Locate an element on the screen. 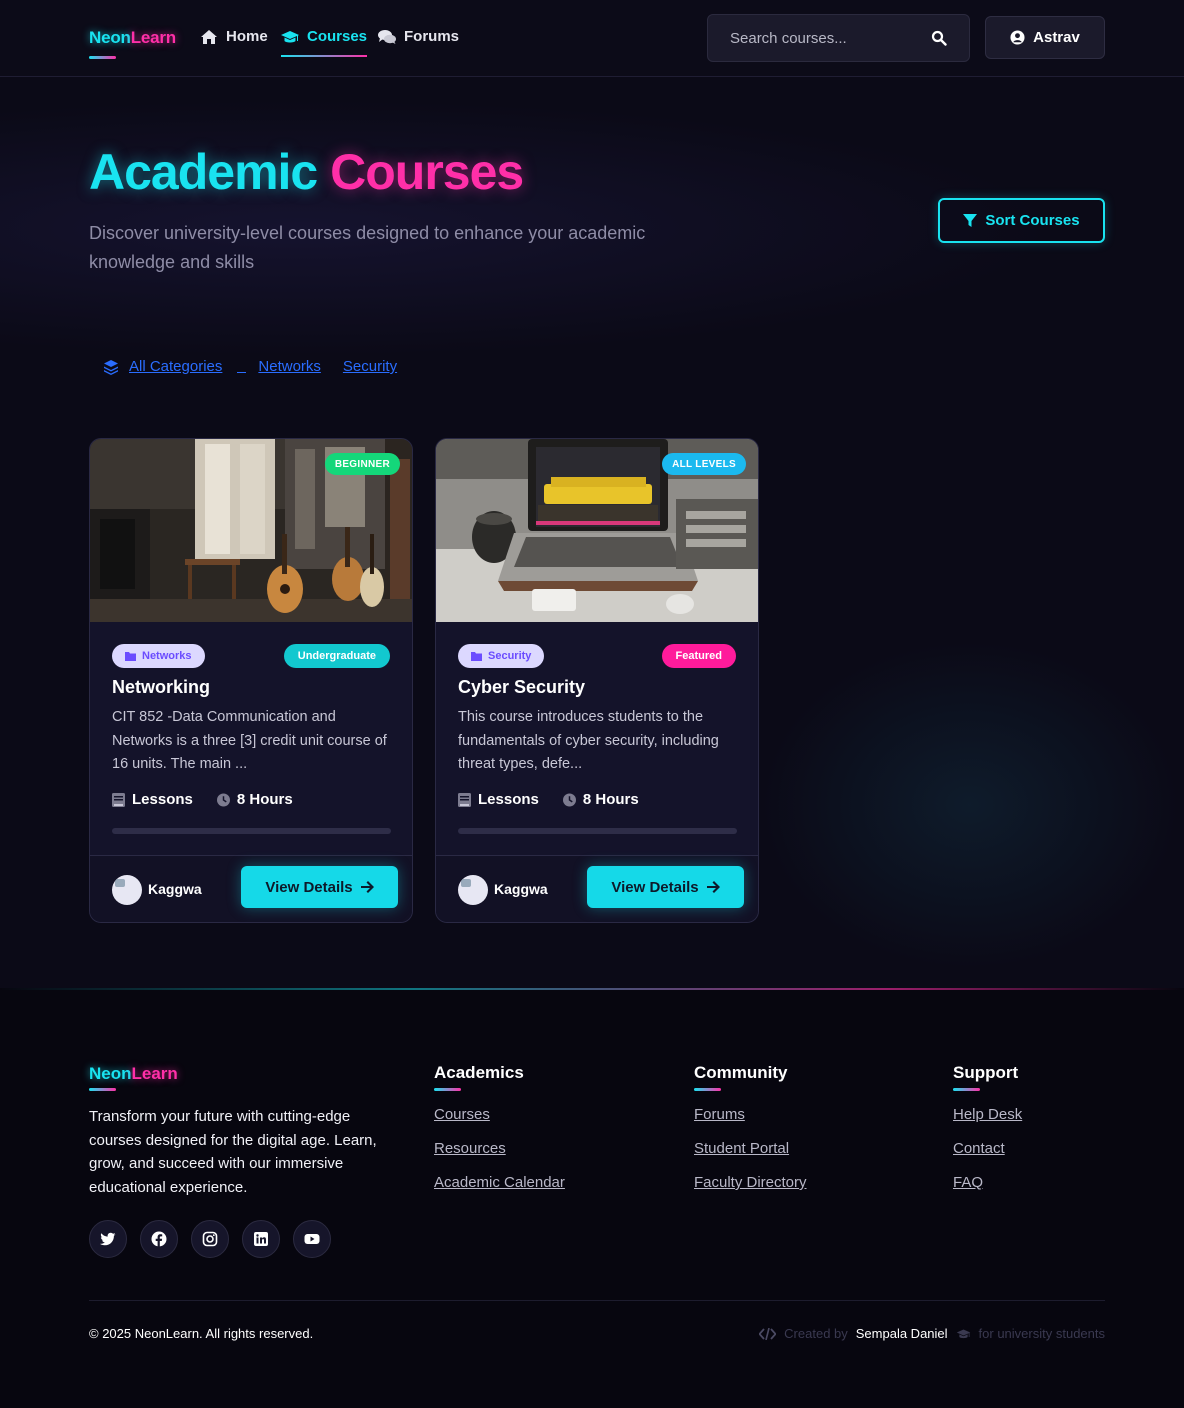  site-logo: NeonLearn is located at coordinates (132, 38).